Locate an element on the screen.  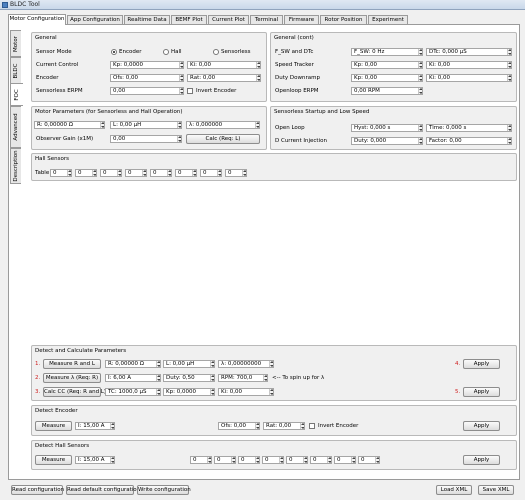
sensorless-radio is located at coordinates (216, 52).